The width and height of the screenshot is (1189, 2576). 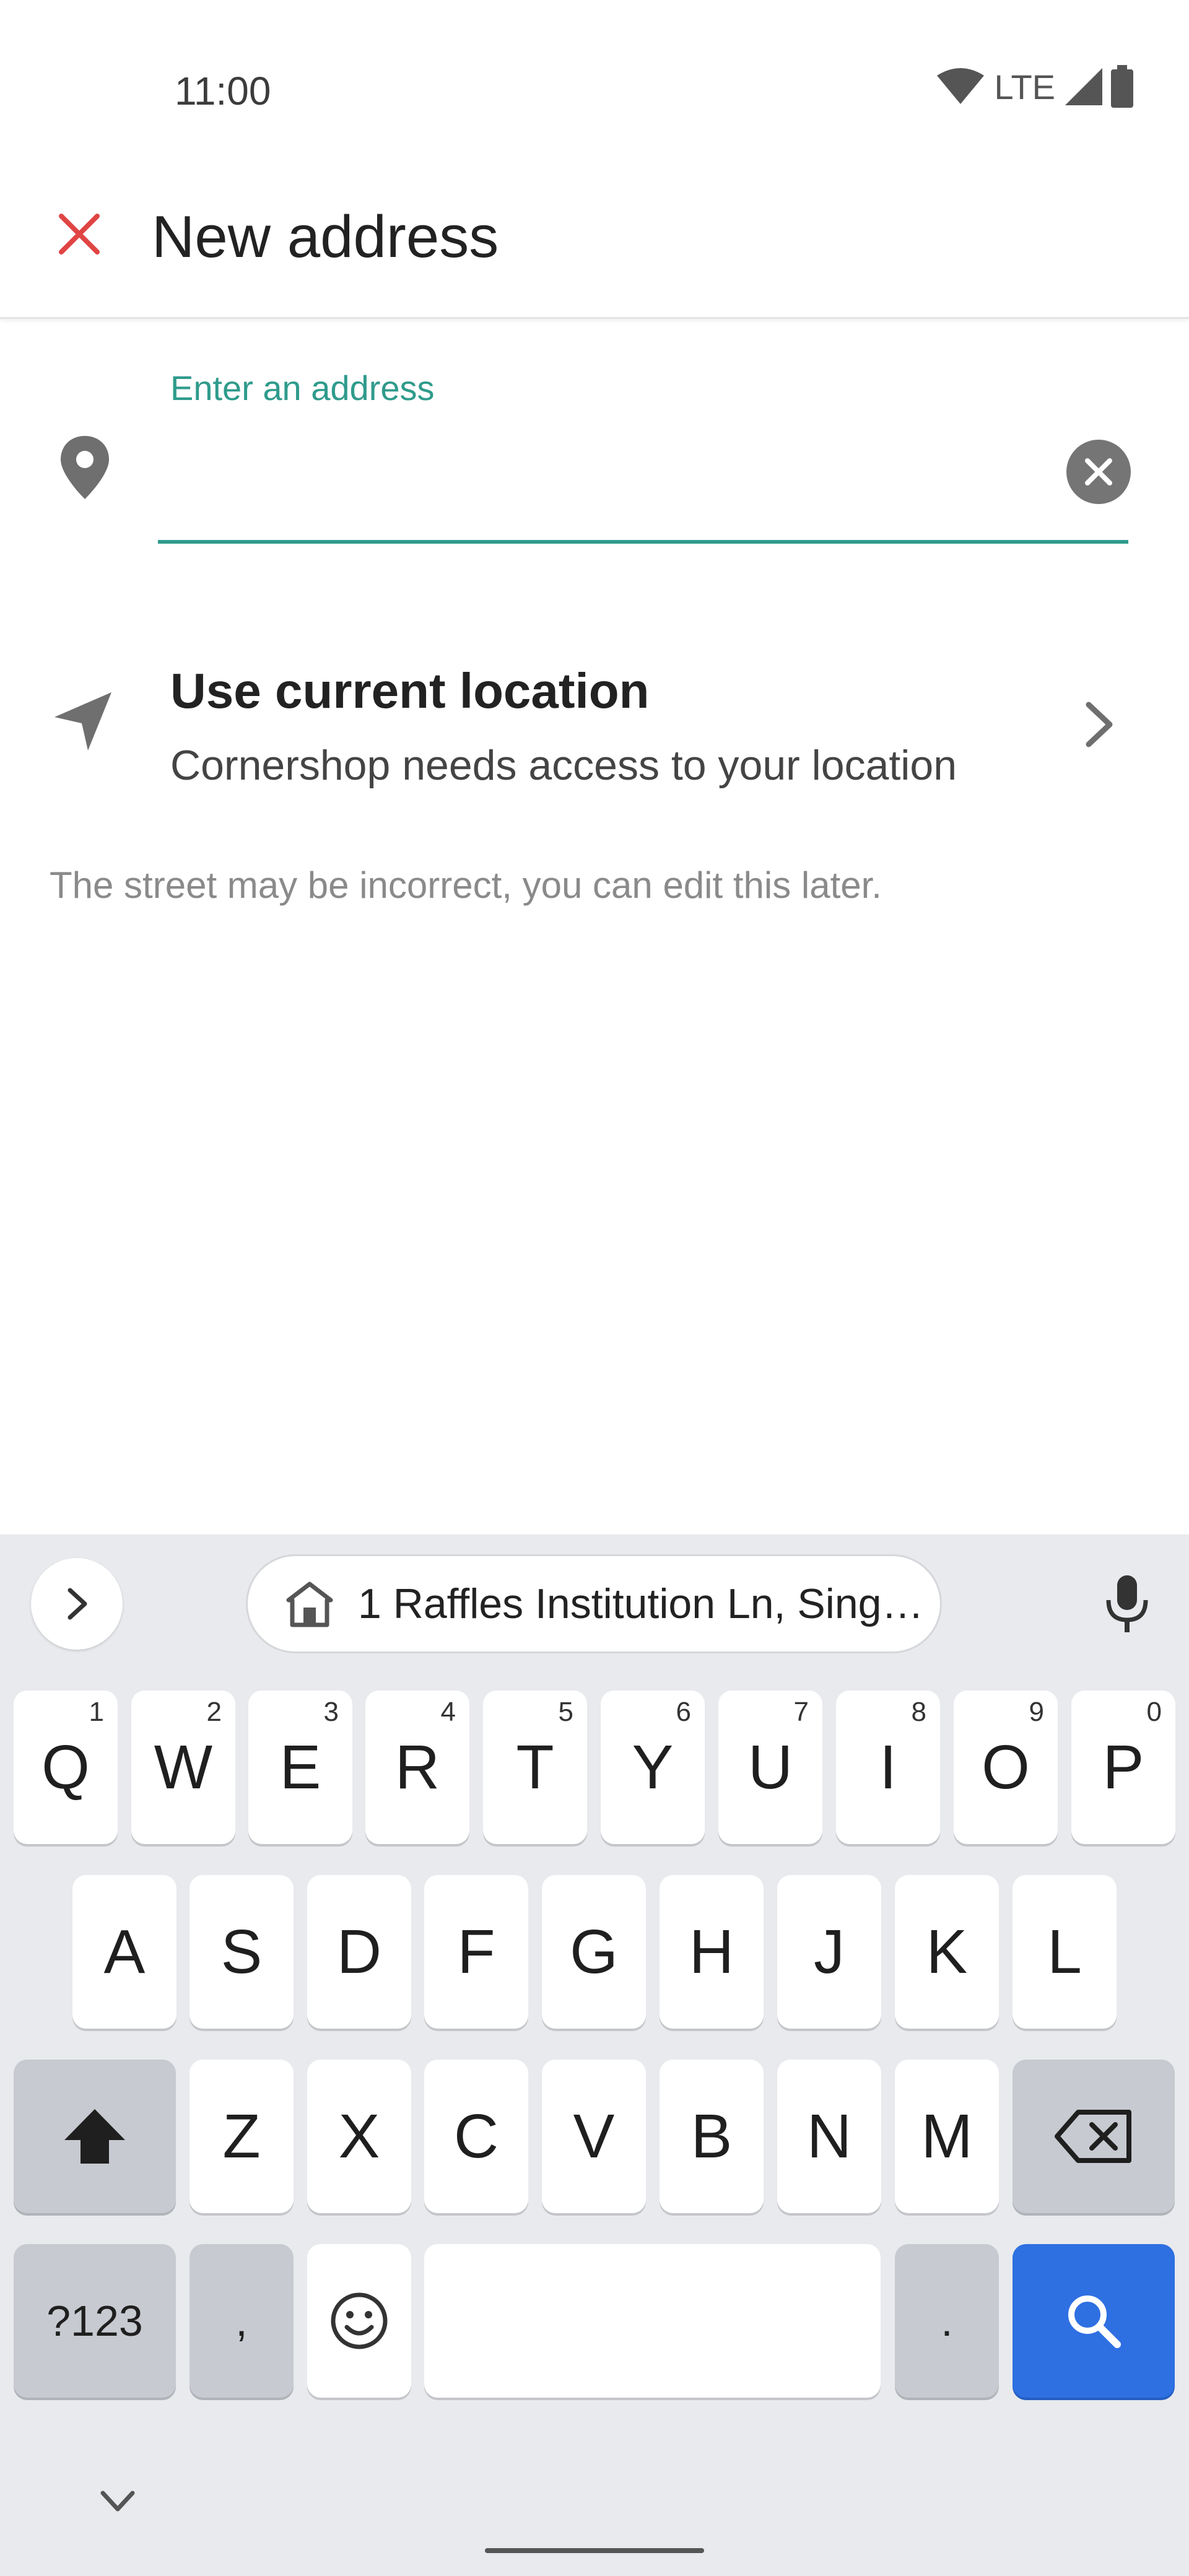 I want to click on key-label: H, so click(x=711, y=1951).